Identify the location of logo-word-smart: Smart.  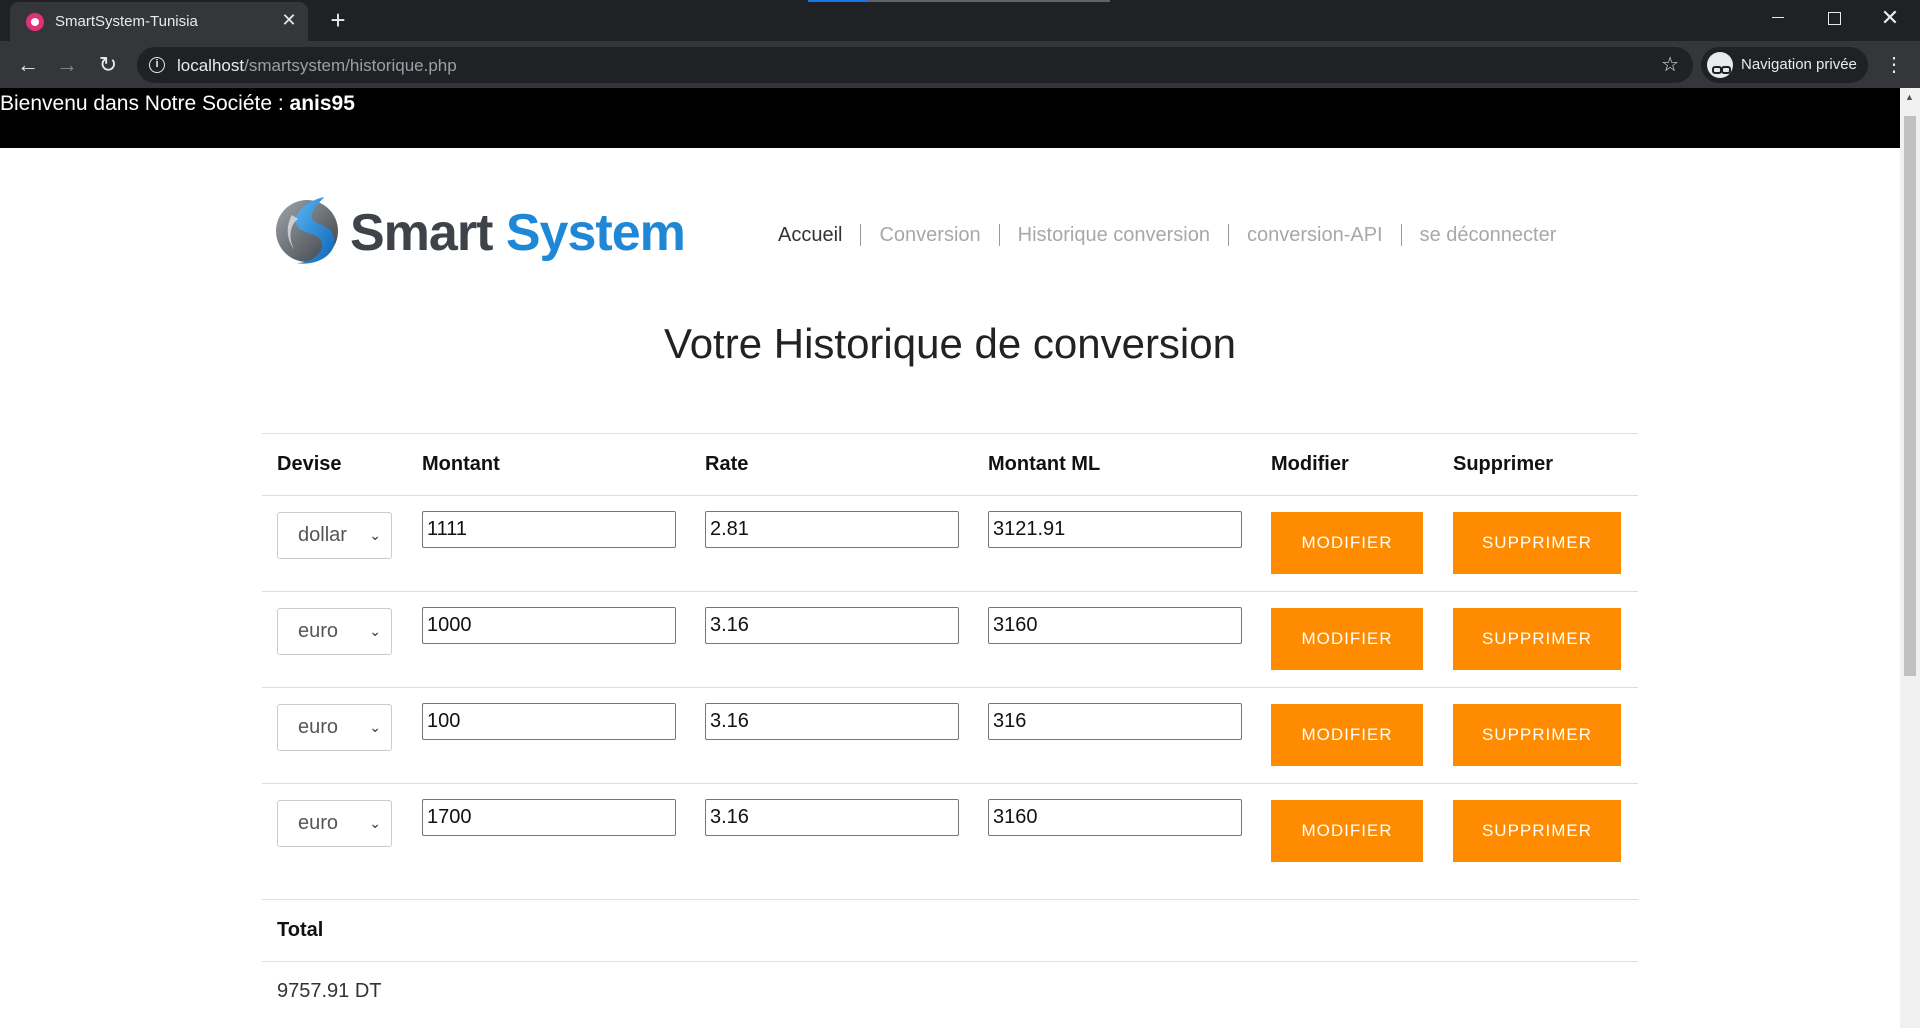
(421, 233).